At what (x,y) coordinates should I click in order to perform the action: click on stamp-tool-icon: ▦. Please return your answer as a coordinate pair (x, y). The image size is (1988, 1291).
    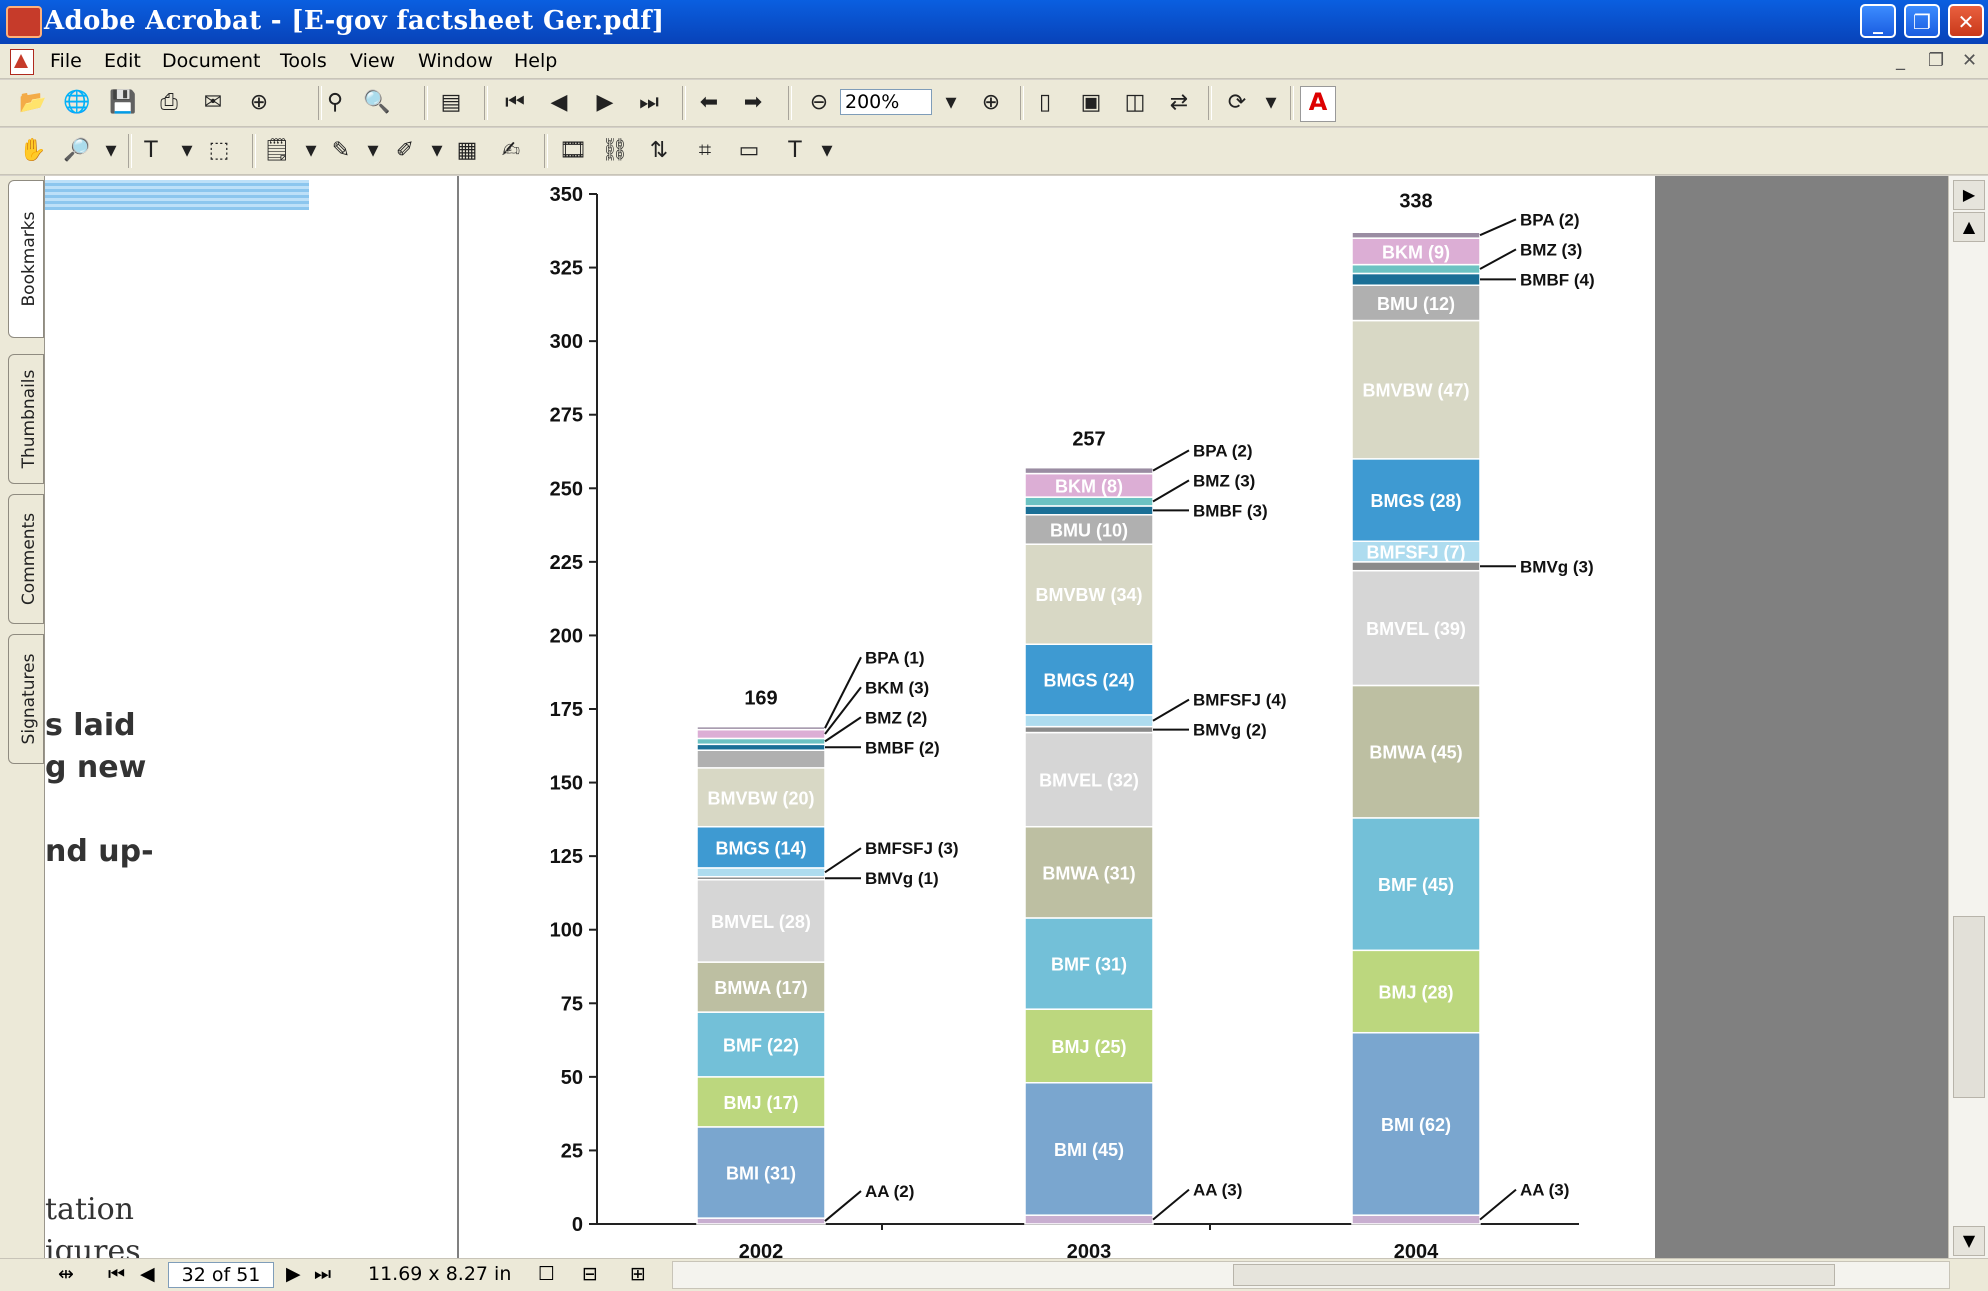
    Looking at the image, I should click on (467, 151).